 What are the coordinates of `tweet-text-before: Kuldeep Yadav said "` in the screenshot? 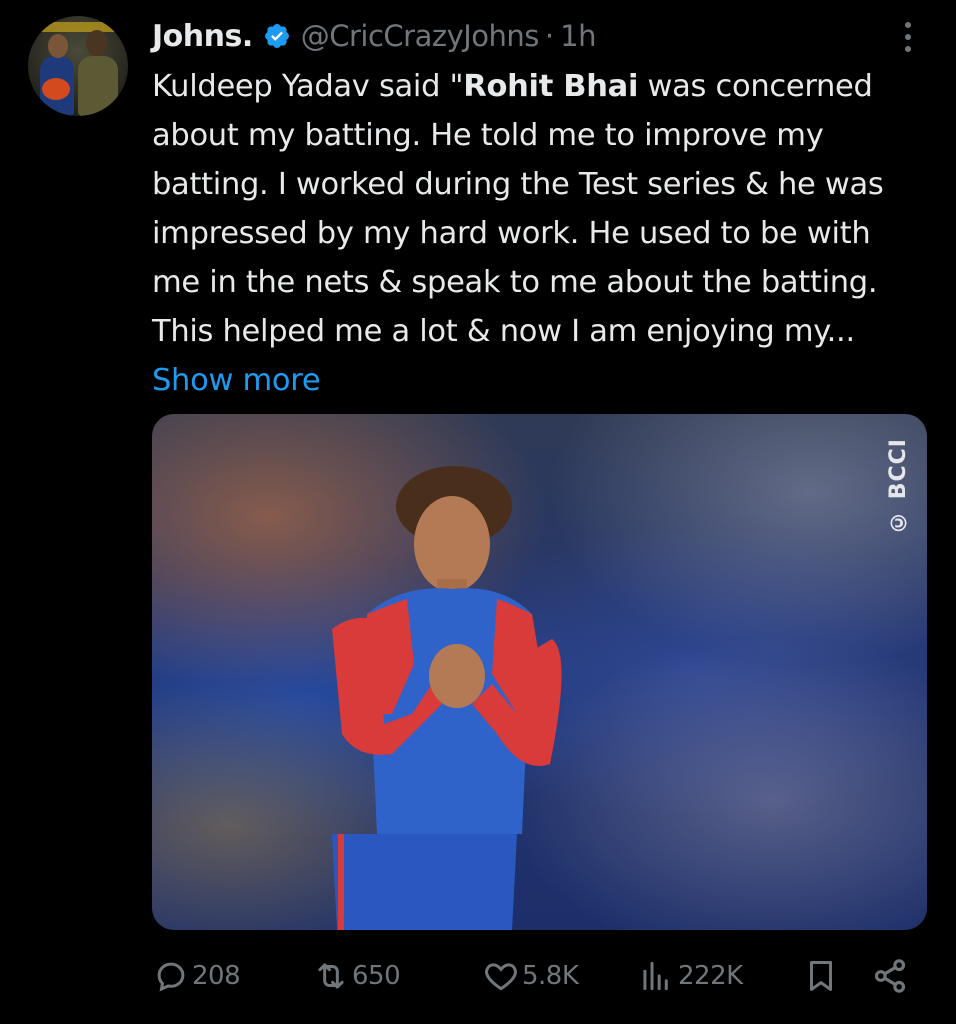 It's located at (308, 86).